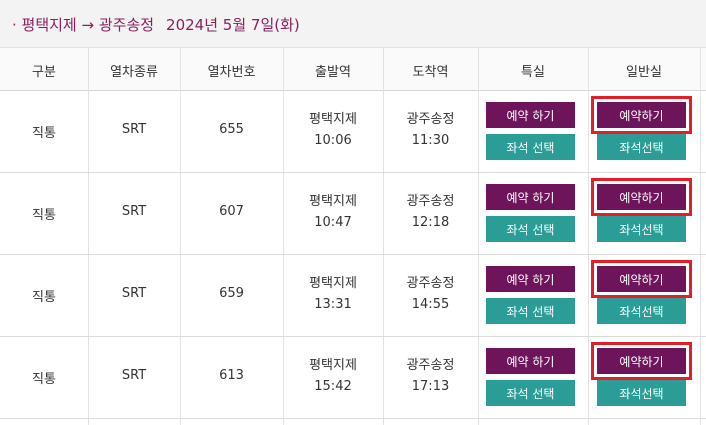  Describe the element at coordinates (333, 222) in the screenshot. I see `departure-time: 10:47` at that location.